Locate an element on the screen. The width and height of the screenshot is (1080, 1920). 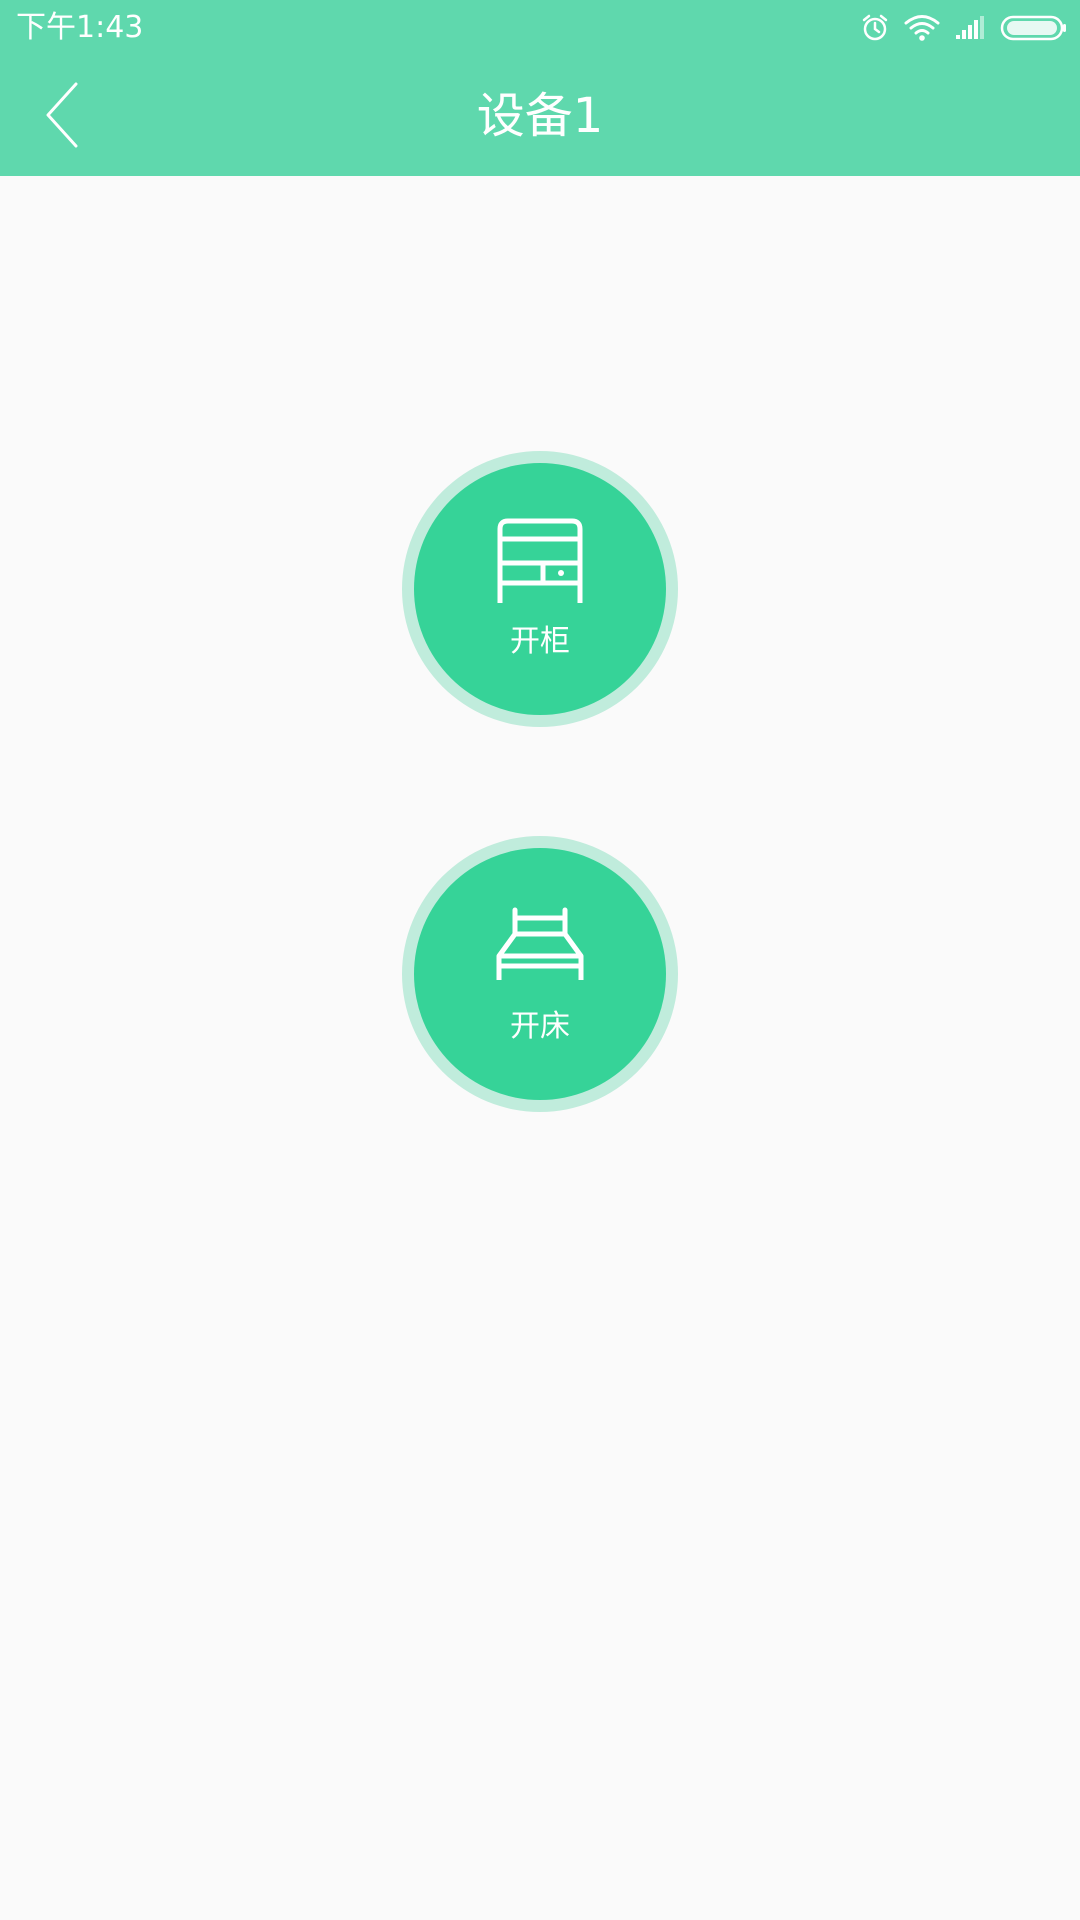
status-bar: 下午1:43 is located at coordinates (540, 28).